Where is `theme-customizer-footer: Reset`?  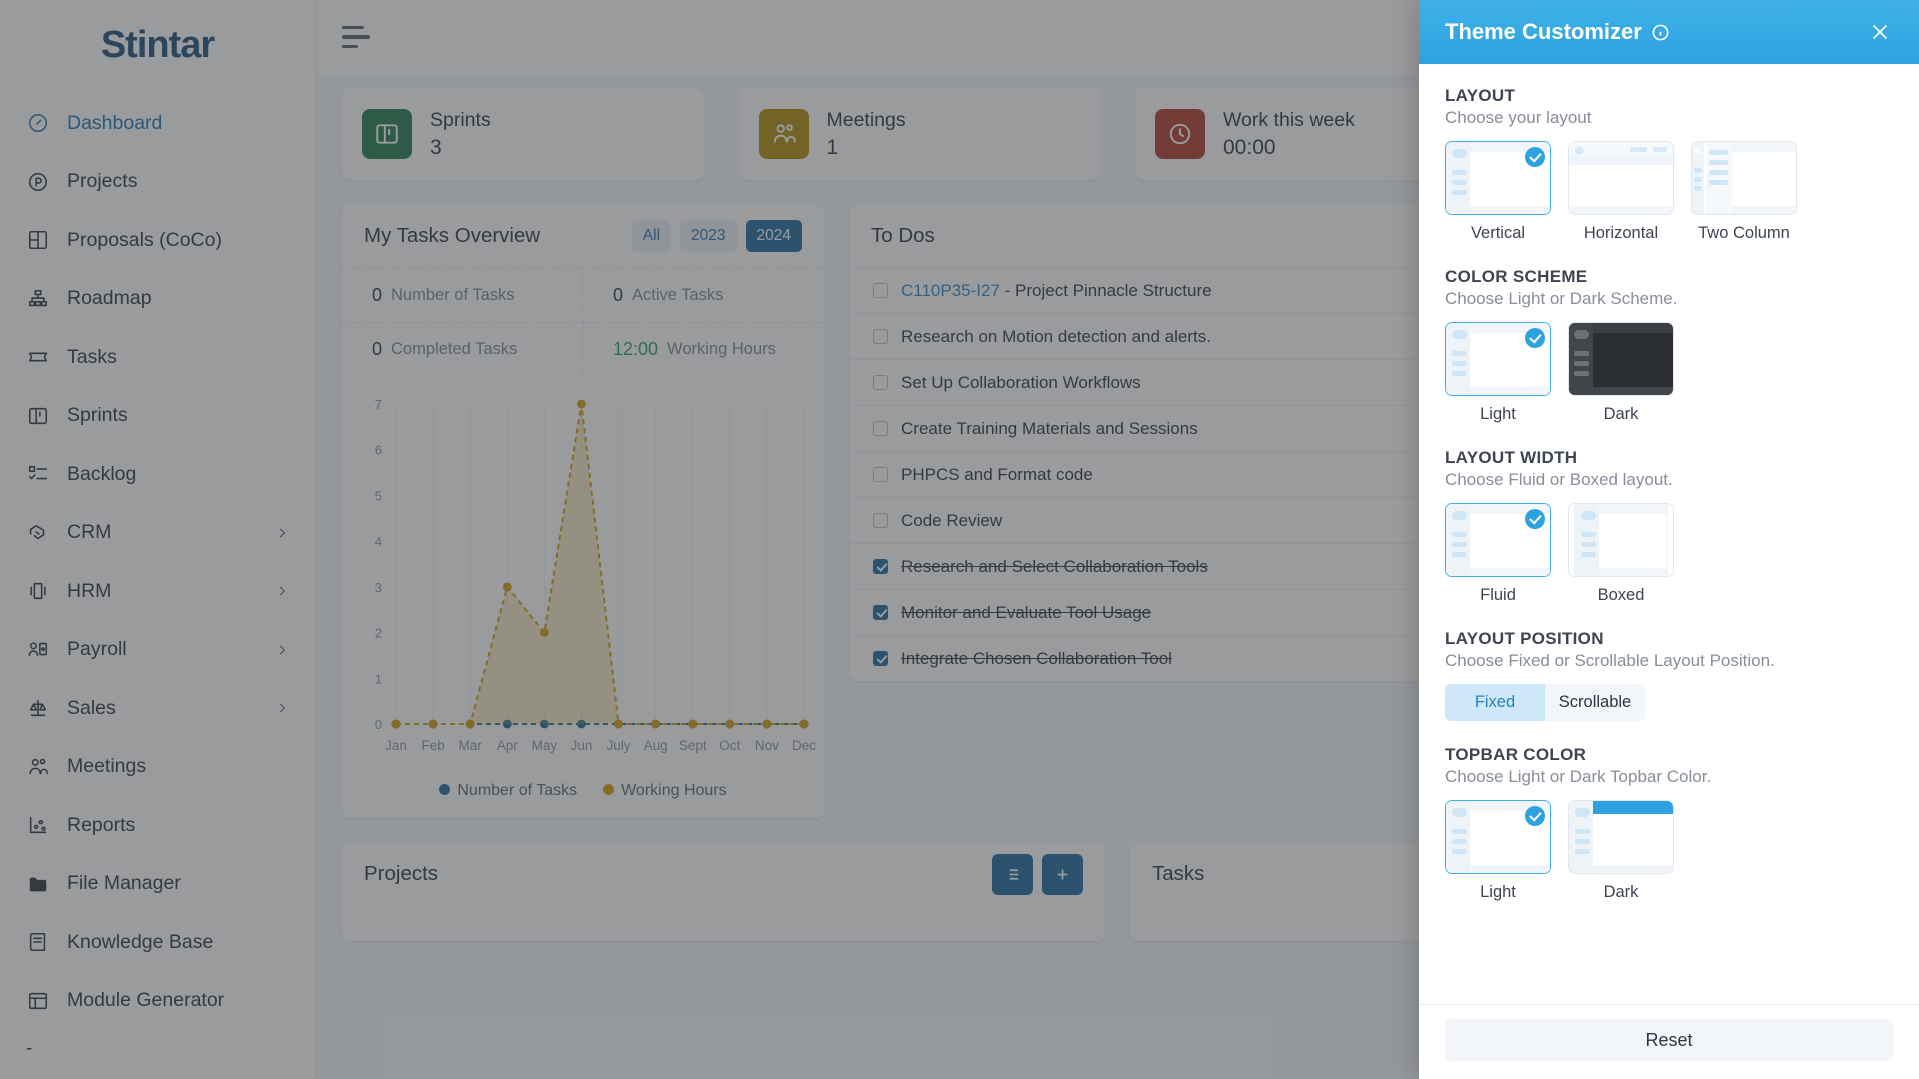 theme-customizer-footer: Reset is located at coordinates (1669, 1041).